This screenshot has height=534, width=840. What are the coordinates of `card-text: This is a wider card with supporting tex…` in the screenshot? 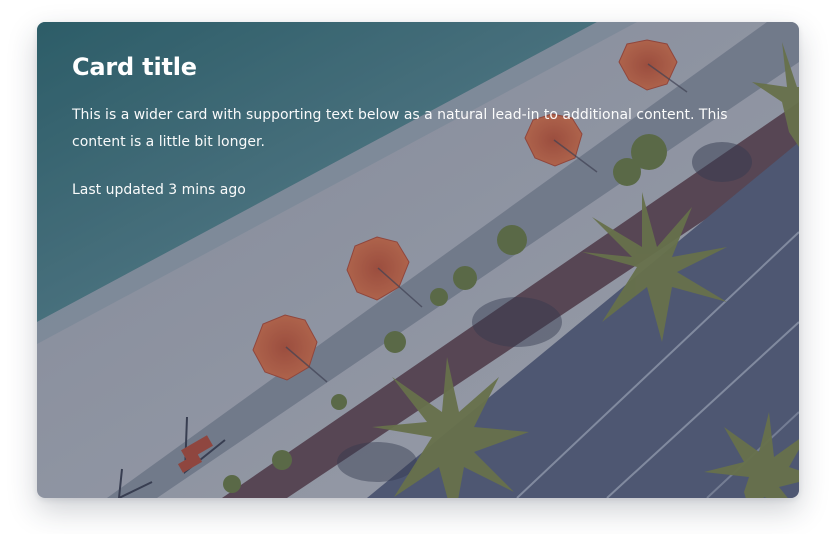 It's located at (400, 128).